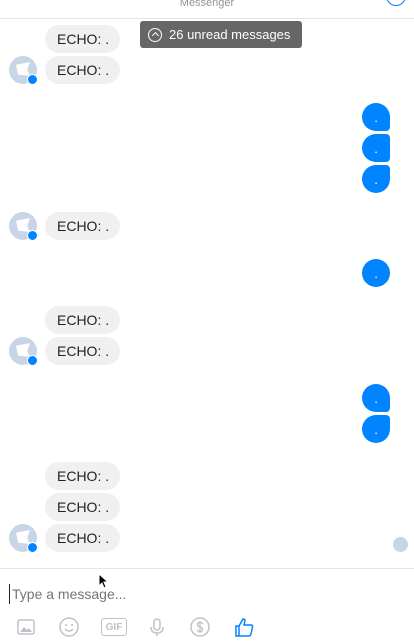  What do you see at coordinates (207, 4) in the screenshot?
I see `header-title: Messenger` at bounding box center [207, 4].